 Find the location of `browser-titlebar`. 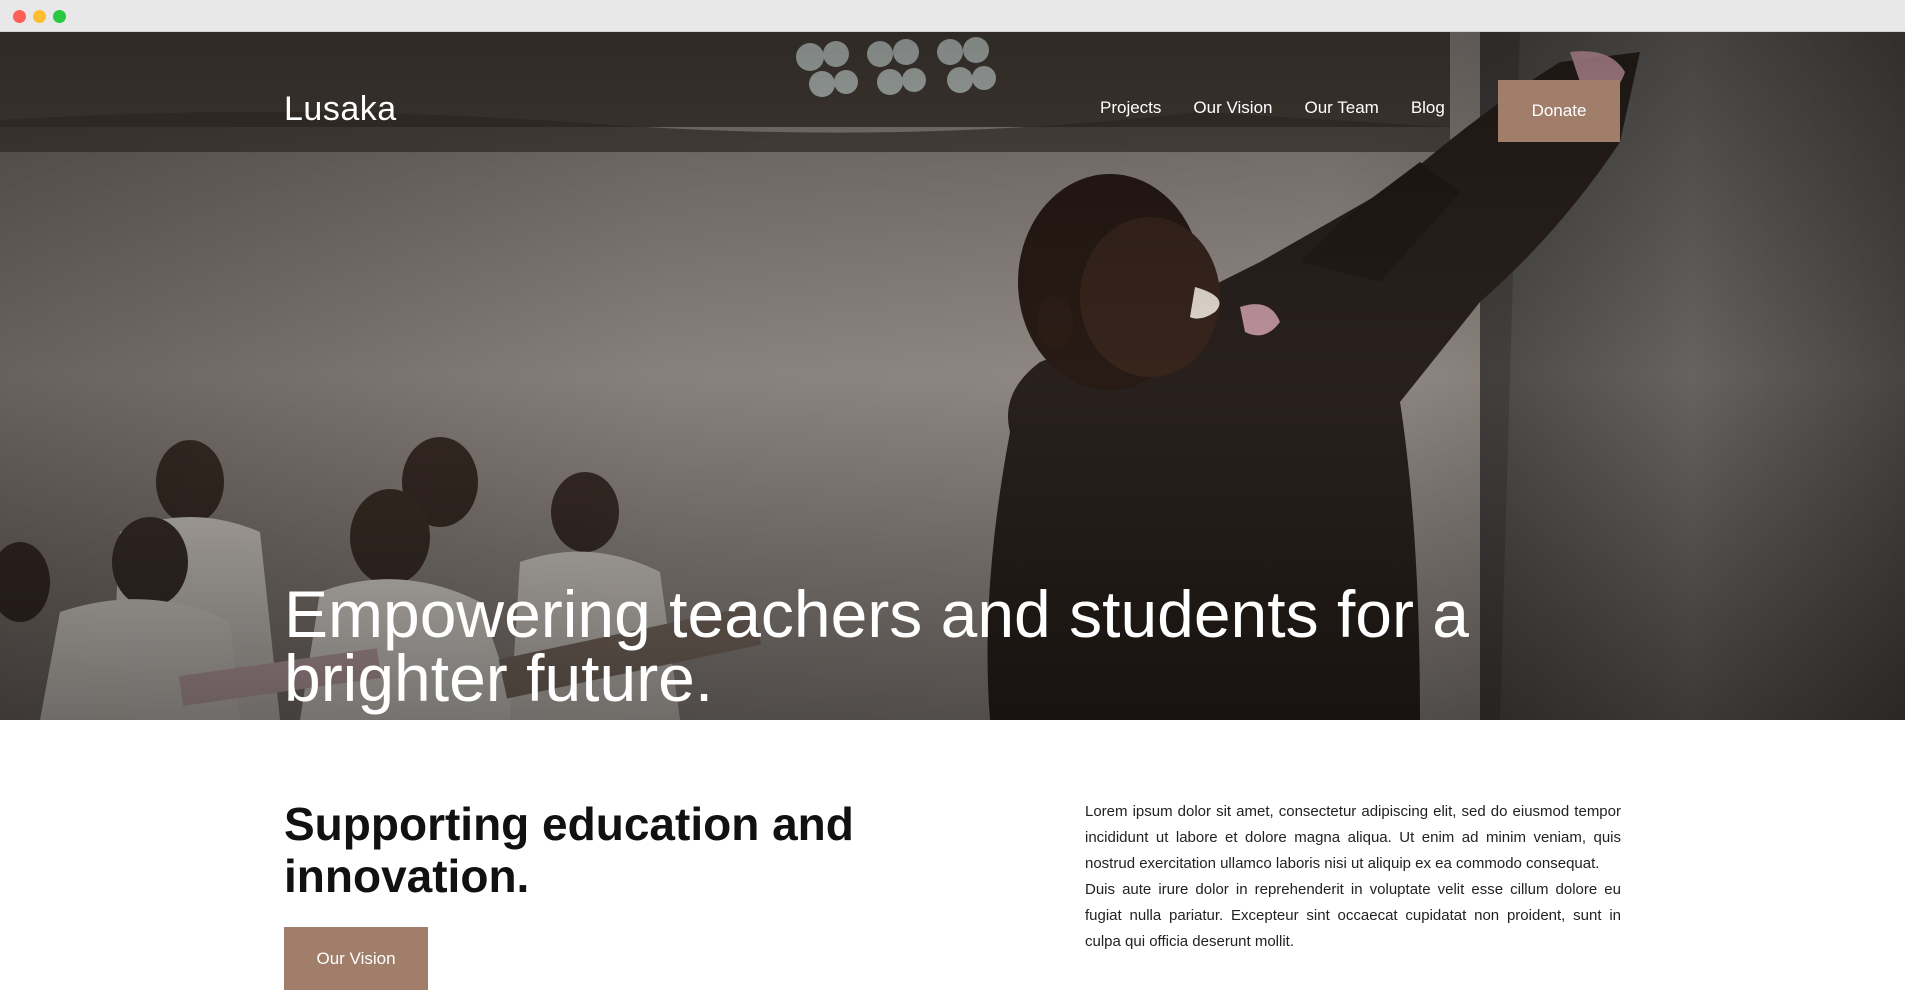

browser-titlebar is located at coordinates (952, 16).